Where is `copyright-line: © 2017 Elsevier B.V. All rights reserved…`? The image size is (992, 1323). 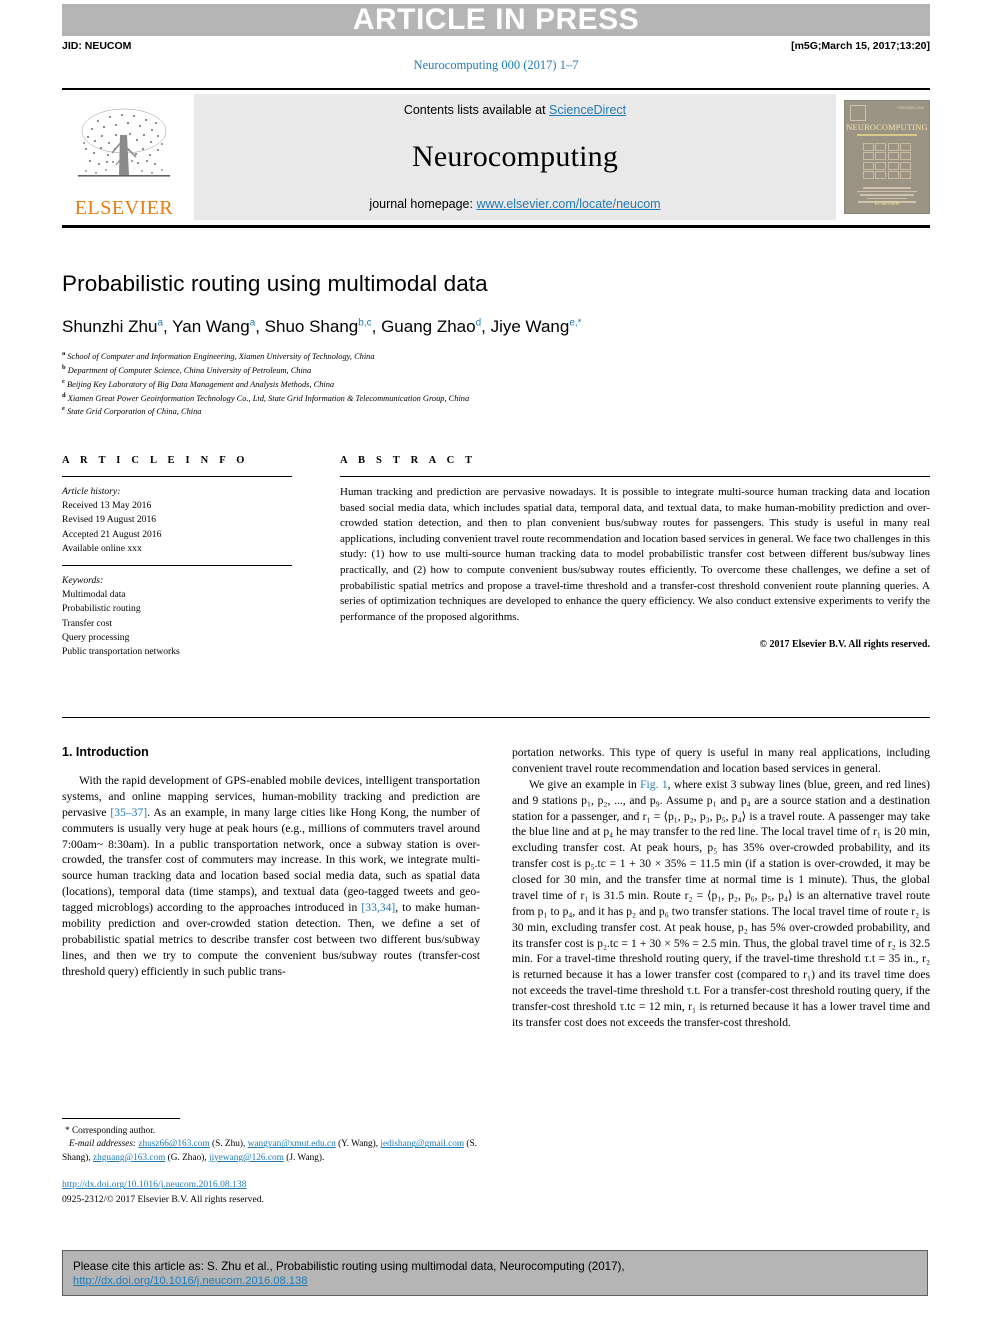
copyright-line: © 2017 Elsevier B.V. All rights reserved… is located at coordinates (844, 645).